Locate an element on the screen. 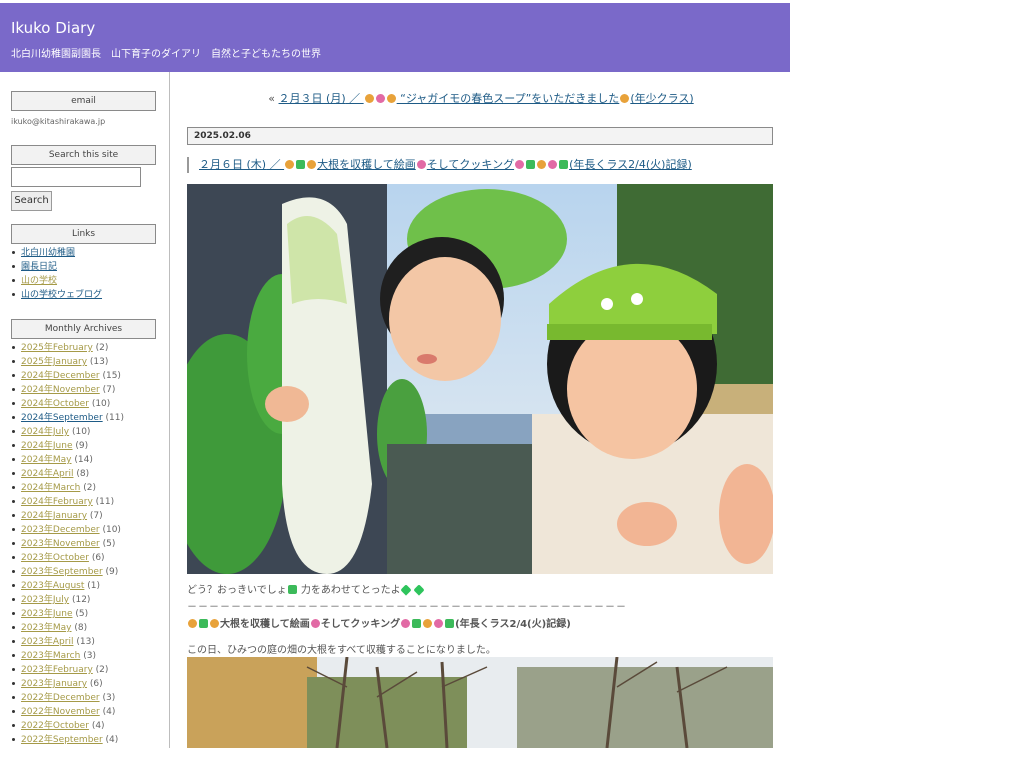 The width and height of the screenshot is (1024, 768). flower-icon is located at coordinates (315, 623).